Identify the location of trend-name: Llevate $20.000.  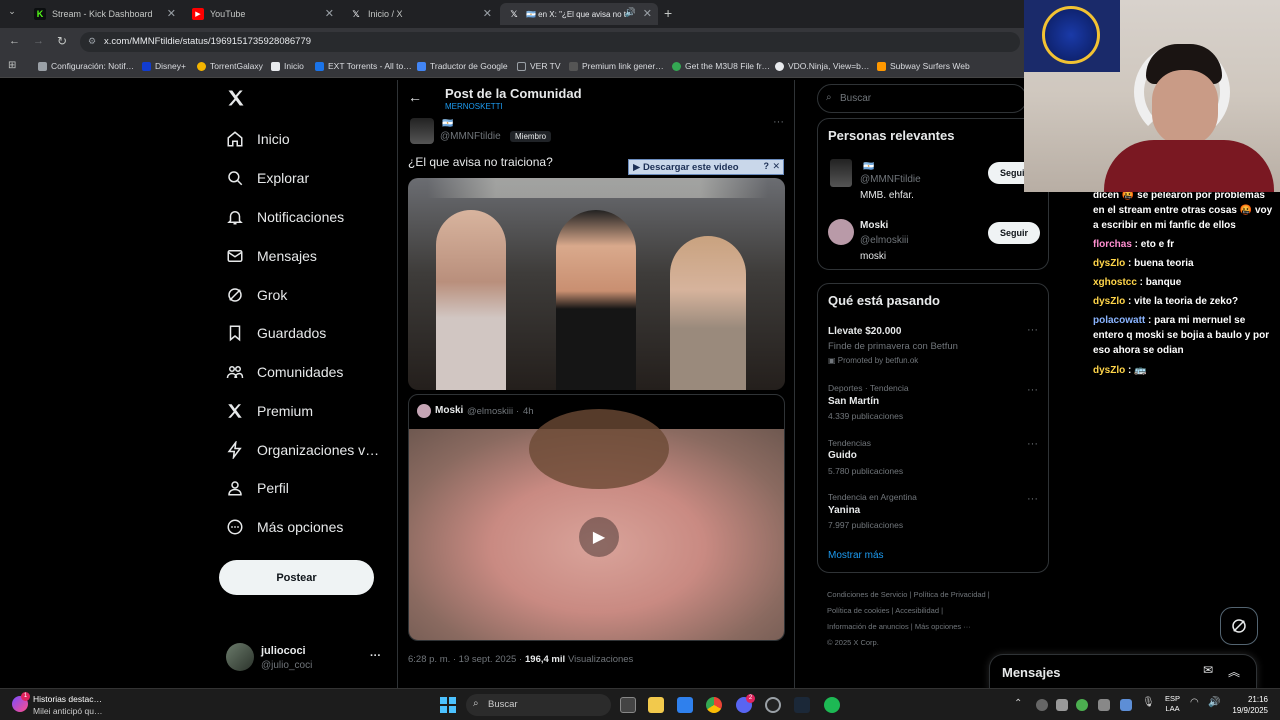
(864, 331).